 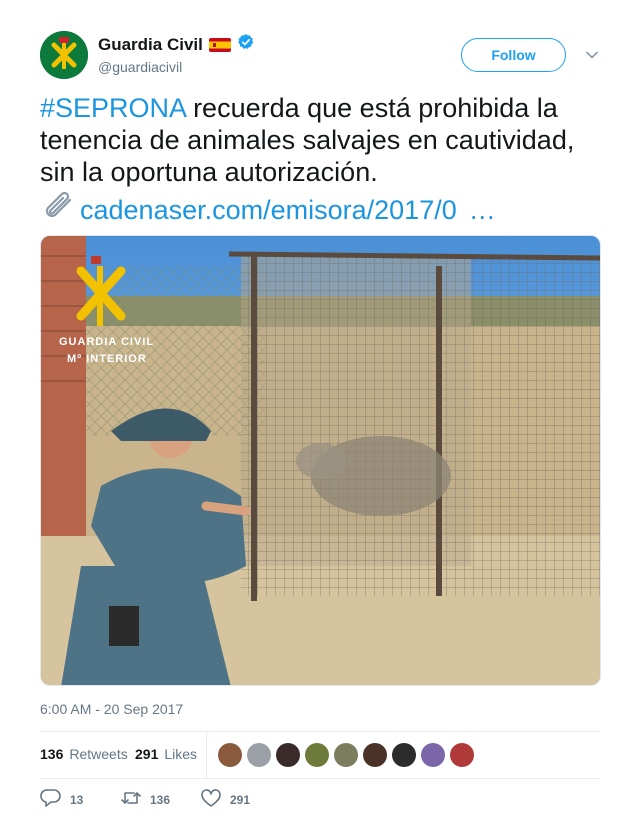 What do you see at coordinates (513, 55) in the screenshot?
I see `follow-button: Follow` at bounding box center [513, 55].